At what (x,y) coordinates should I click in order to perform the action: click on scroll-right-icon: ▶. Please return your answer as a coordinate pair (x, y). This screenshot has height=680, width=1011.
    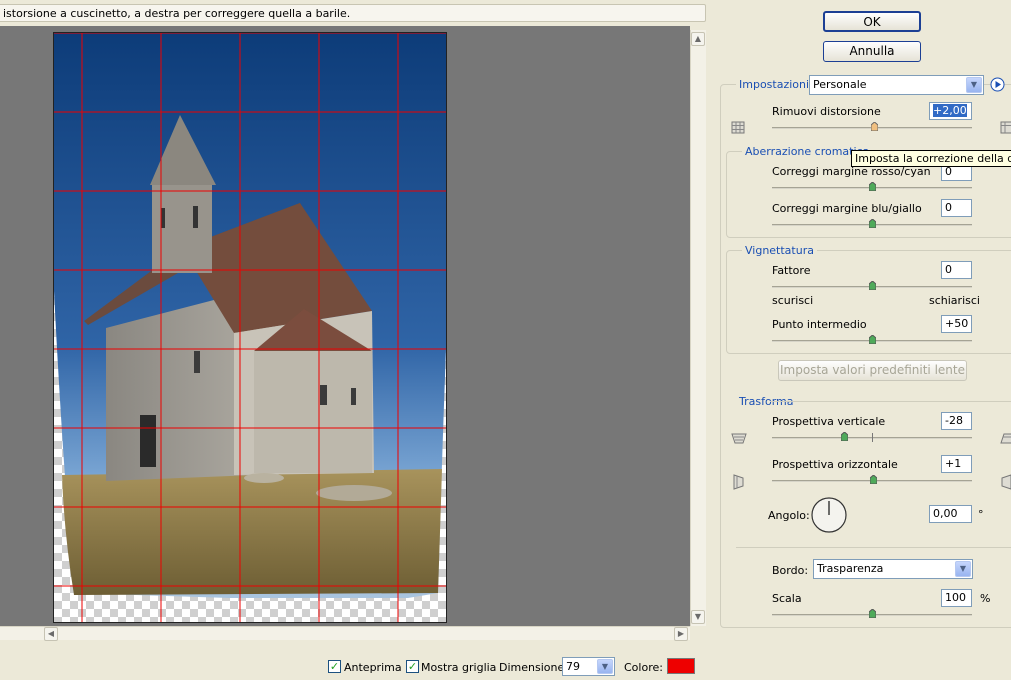
    Looking at the image, I should click on (681, 634).